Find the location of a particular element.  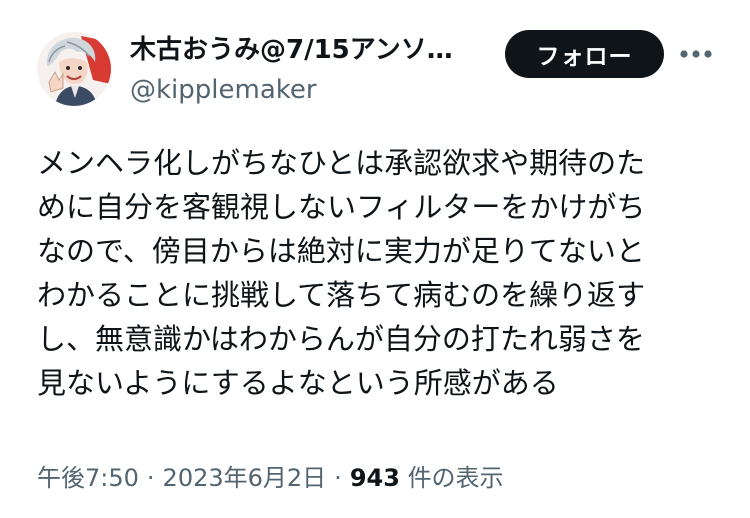

more-options-button is located at coordinates (696, 54).